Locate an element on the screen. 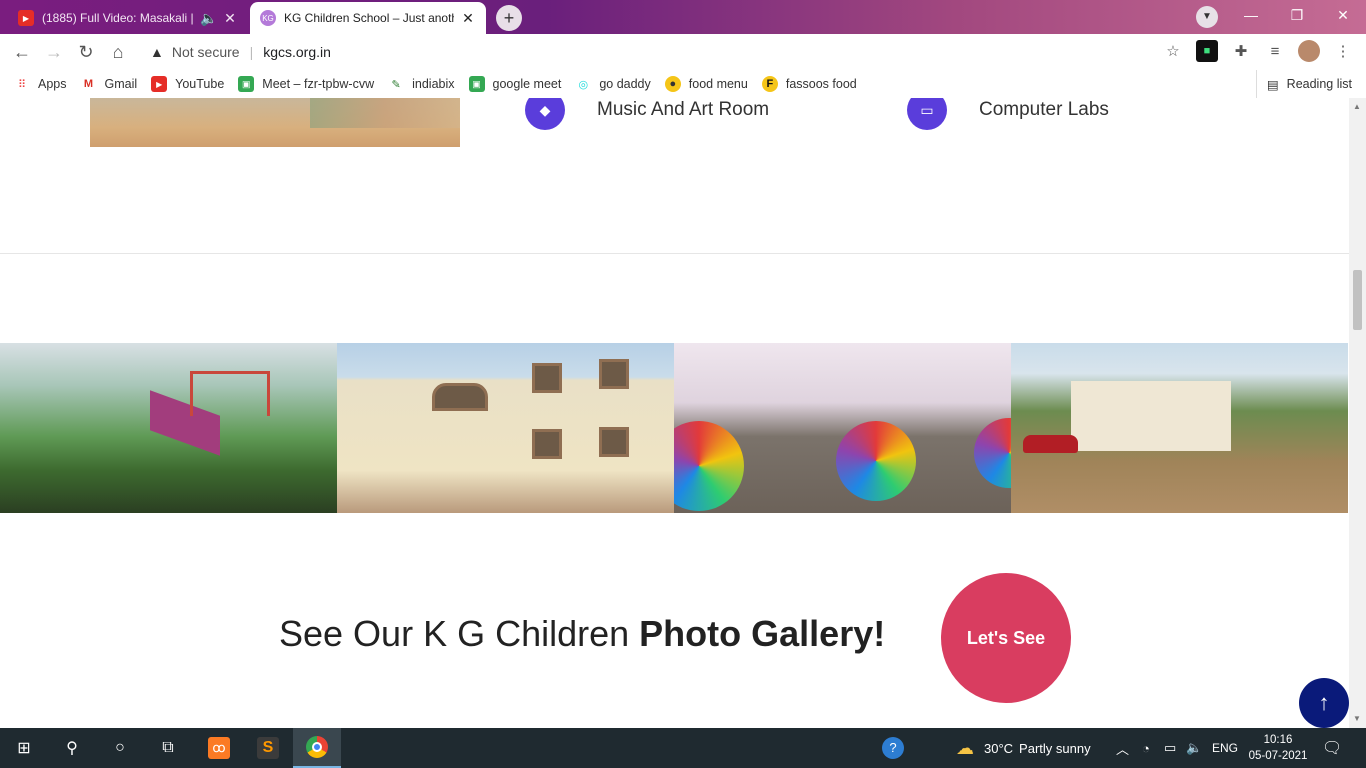 Image resolution: width=1366 pixels, height=768 pixels. bookmark-label: fassoos food is located at coordinates (821, 84).